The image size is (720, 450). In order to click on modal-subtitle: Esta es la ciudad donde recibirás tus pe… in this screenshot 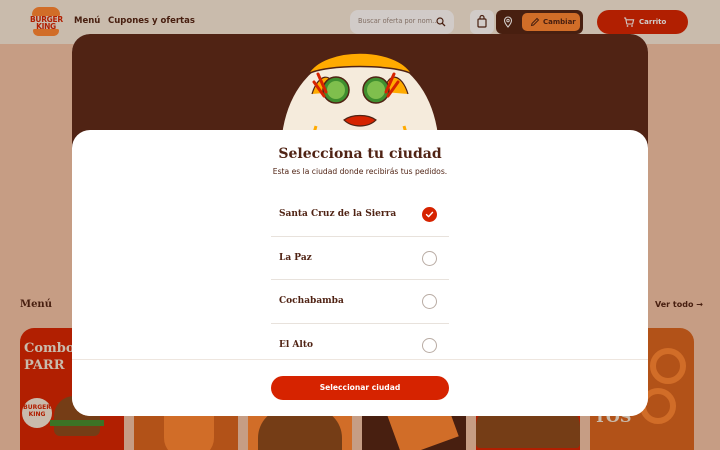, I will do `click(360, 171)`.